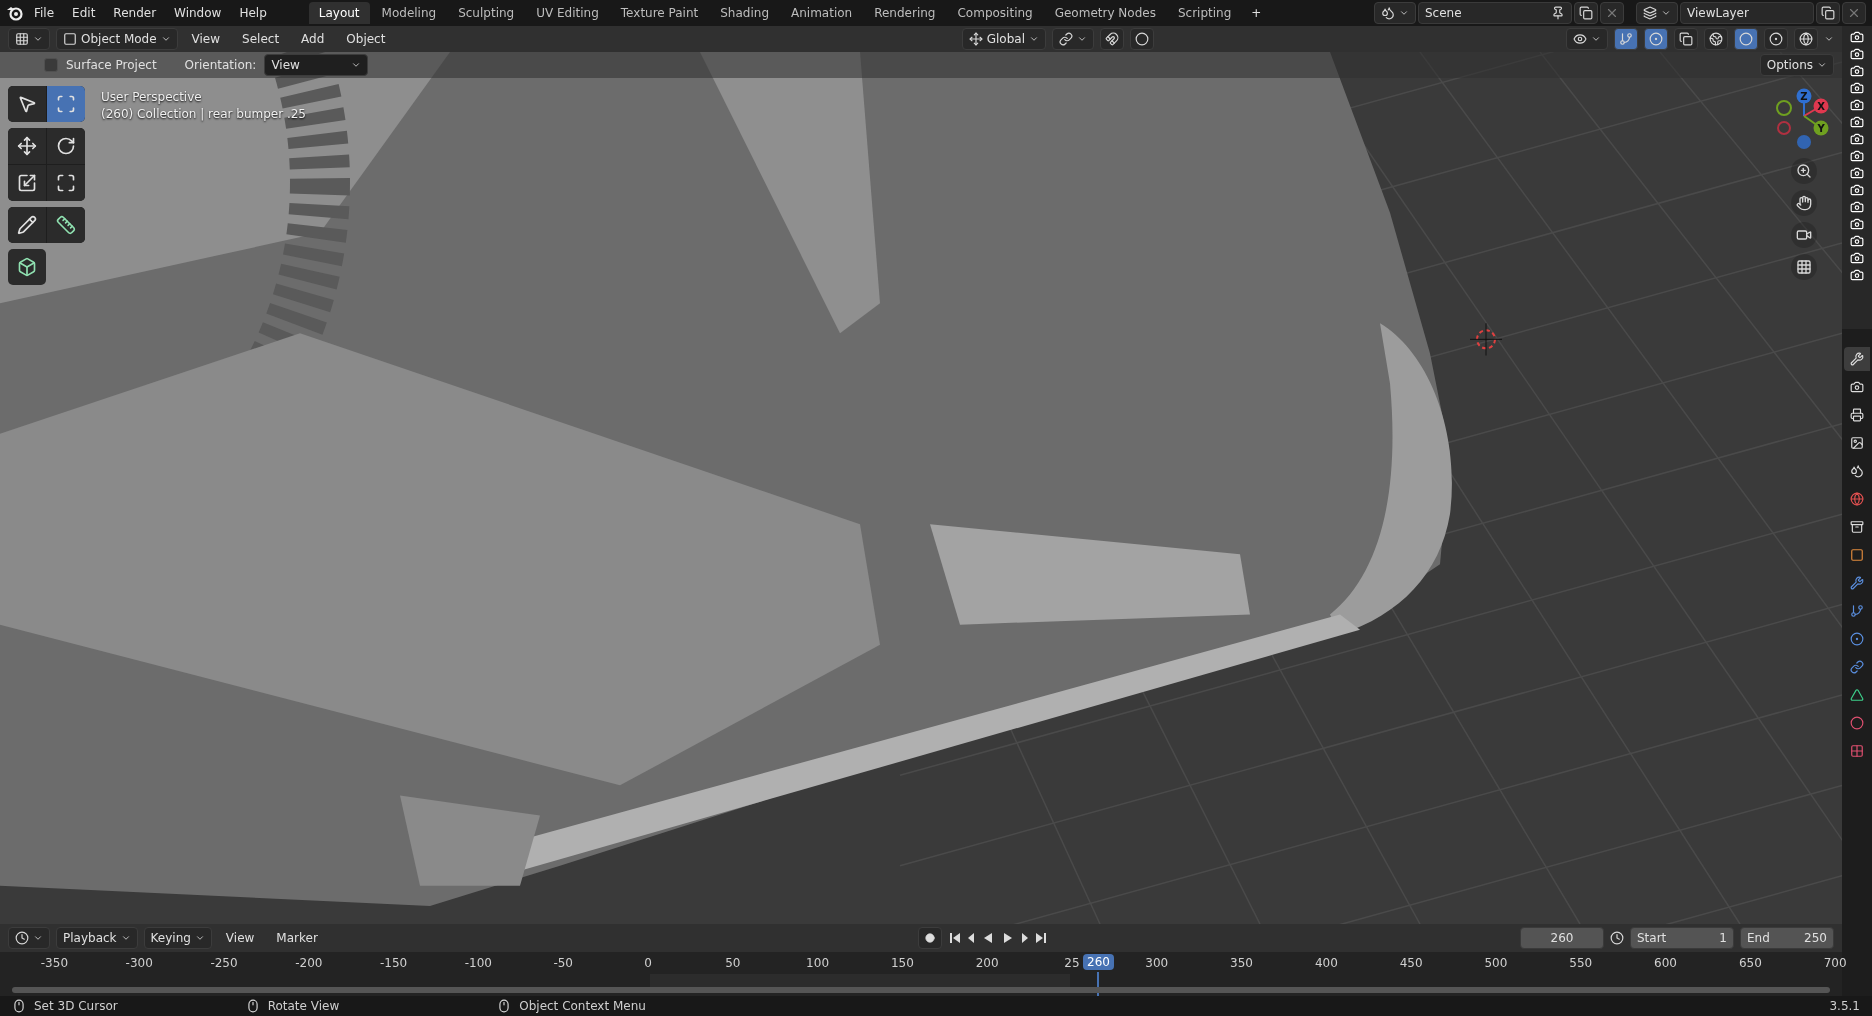 The height and width of the screenshot is (1016, 1872). I want to click on add-workspace-button: +, so click(1256, 13).